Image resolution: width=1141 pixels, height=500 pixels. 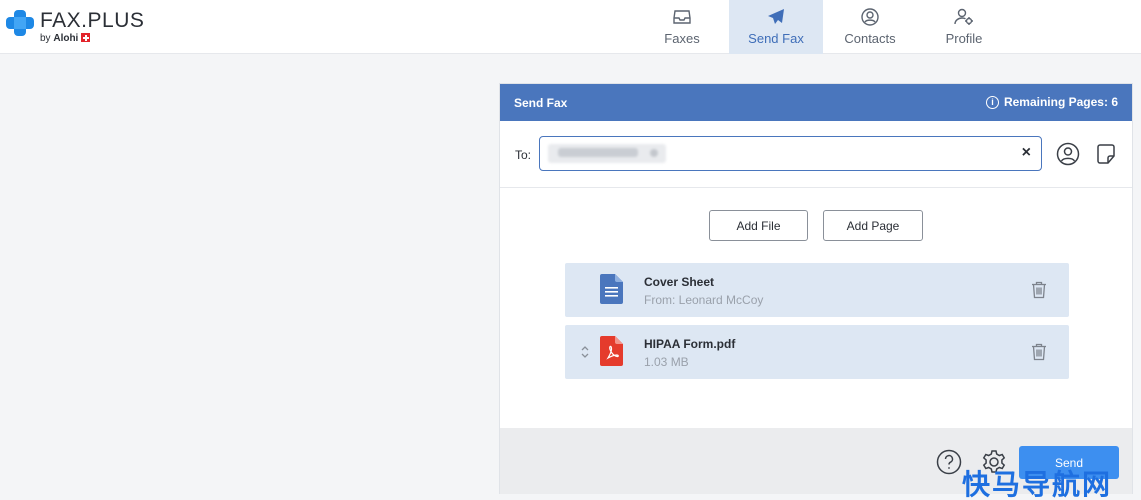 What do you see at coordinates (704, 300) in the screenshot?
I see `file-subtitle: From: Leonard McCoy` at bounding box center [704, 300].